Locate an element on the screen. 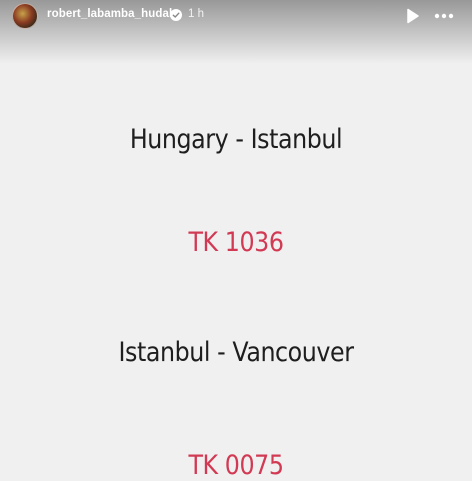 This screenshot has width=472, height=481. more-icon is located at coordinates (444, 16).